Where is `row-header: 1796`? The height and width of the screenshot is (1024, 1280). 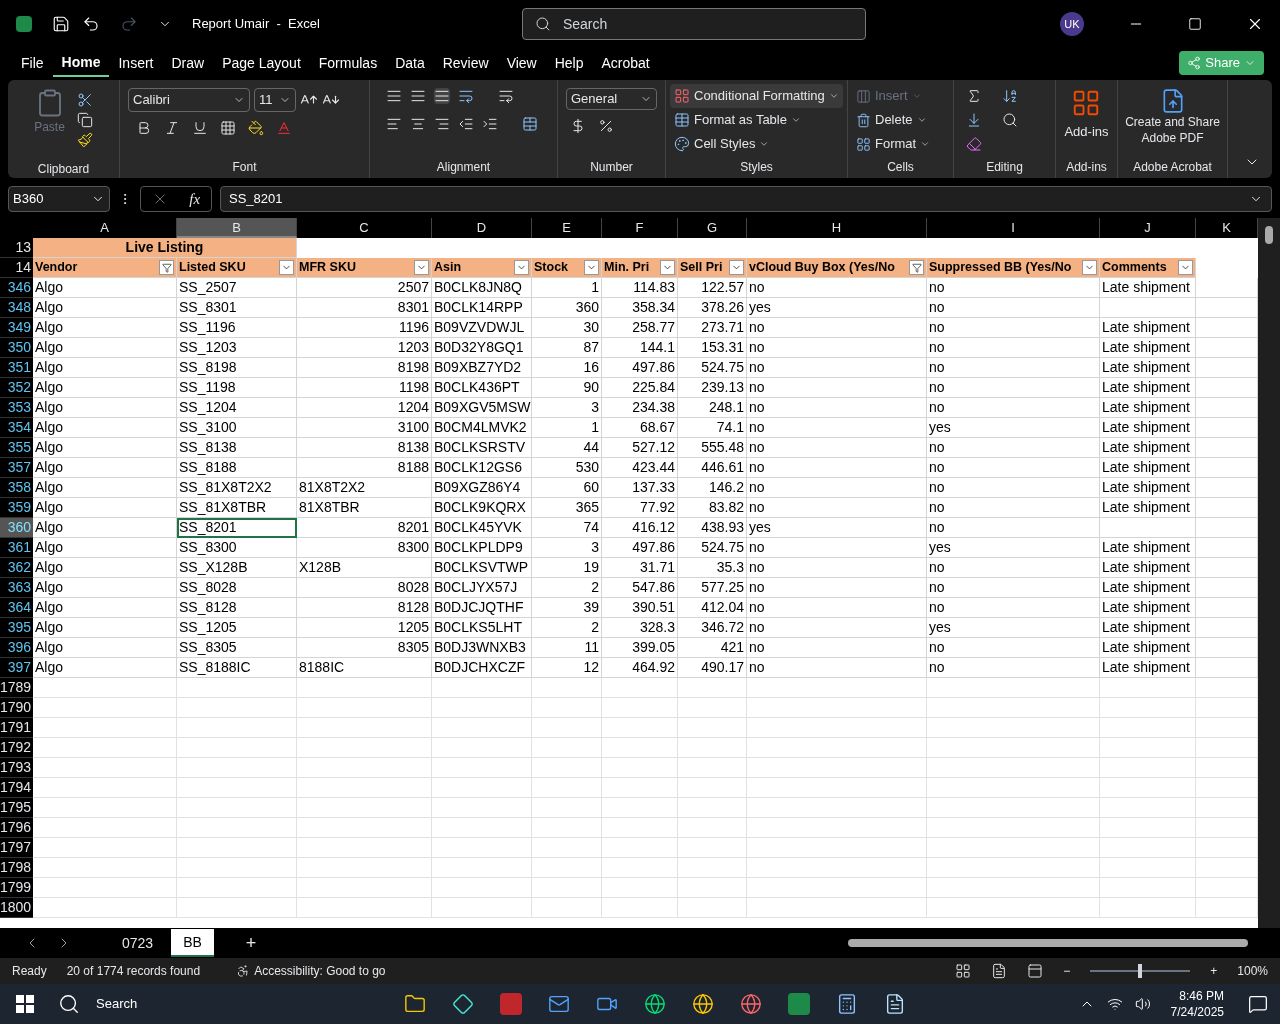 row-header: 1796 is located at coordinates (16, 828).